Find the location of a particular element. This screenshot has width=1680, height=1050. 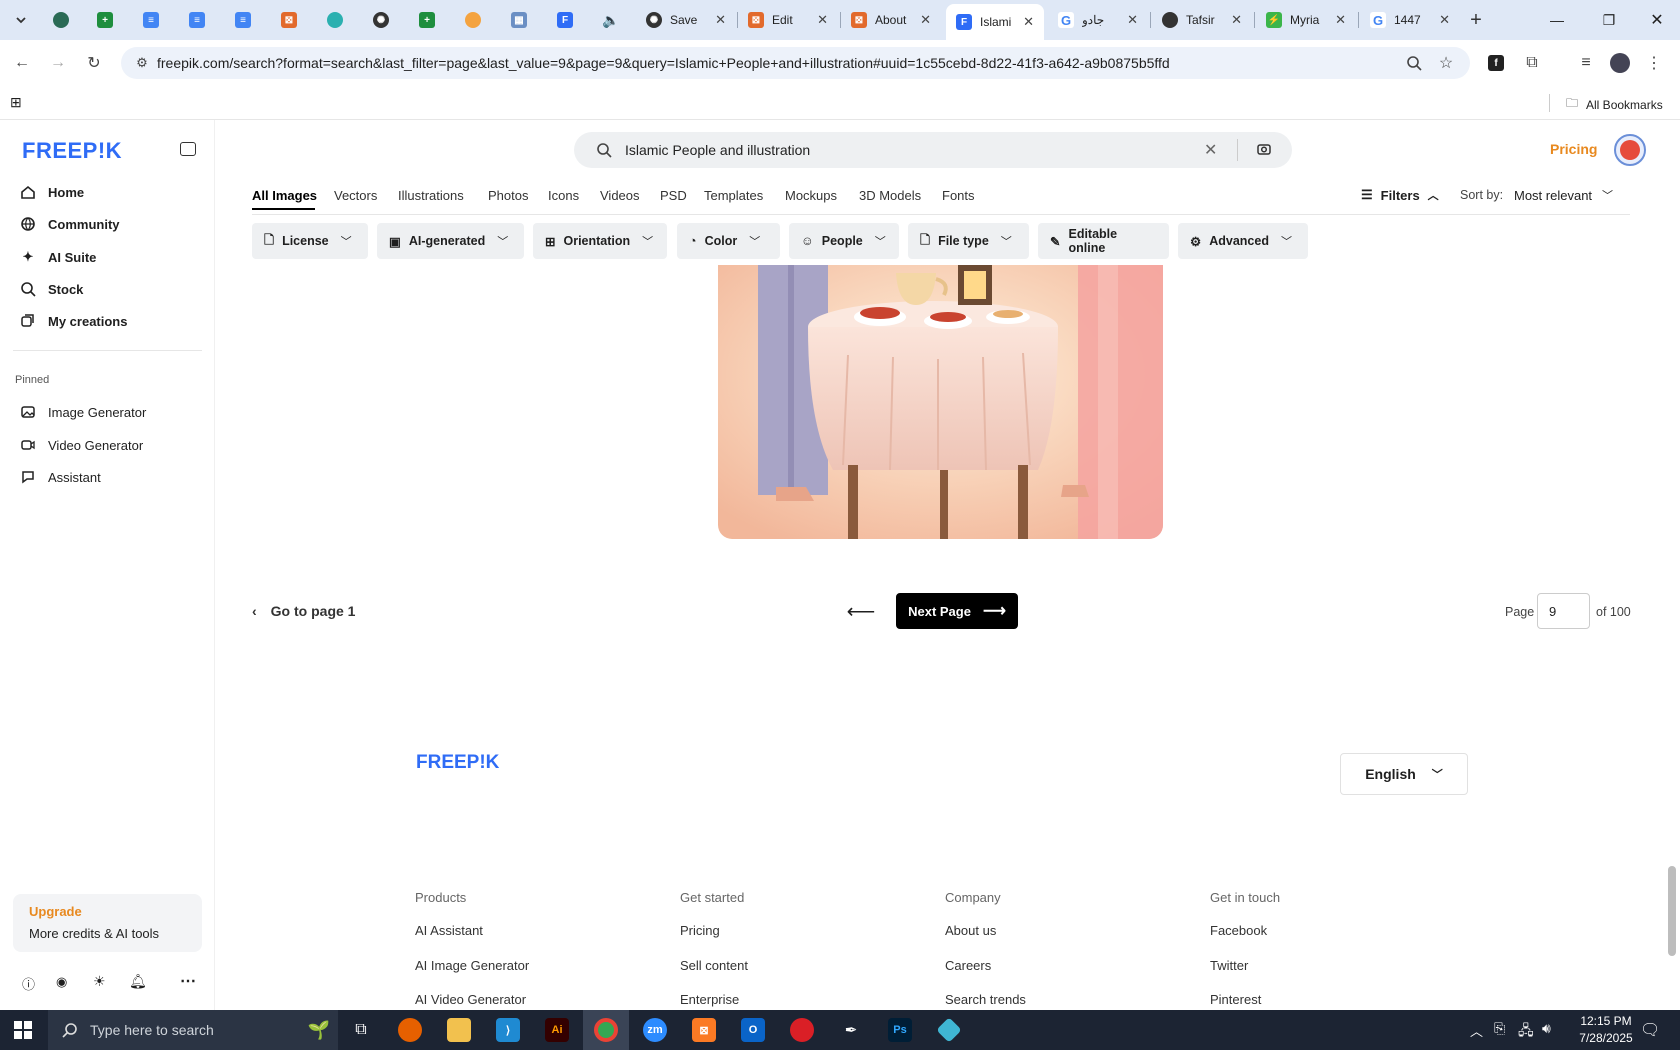

reload-button: ↻ is located at coordinates (94, 63).